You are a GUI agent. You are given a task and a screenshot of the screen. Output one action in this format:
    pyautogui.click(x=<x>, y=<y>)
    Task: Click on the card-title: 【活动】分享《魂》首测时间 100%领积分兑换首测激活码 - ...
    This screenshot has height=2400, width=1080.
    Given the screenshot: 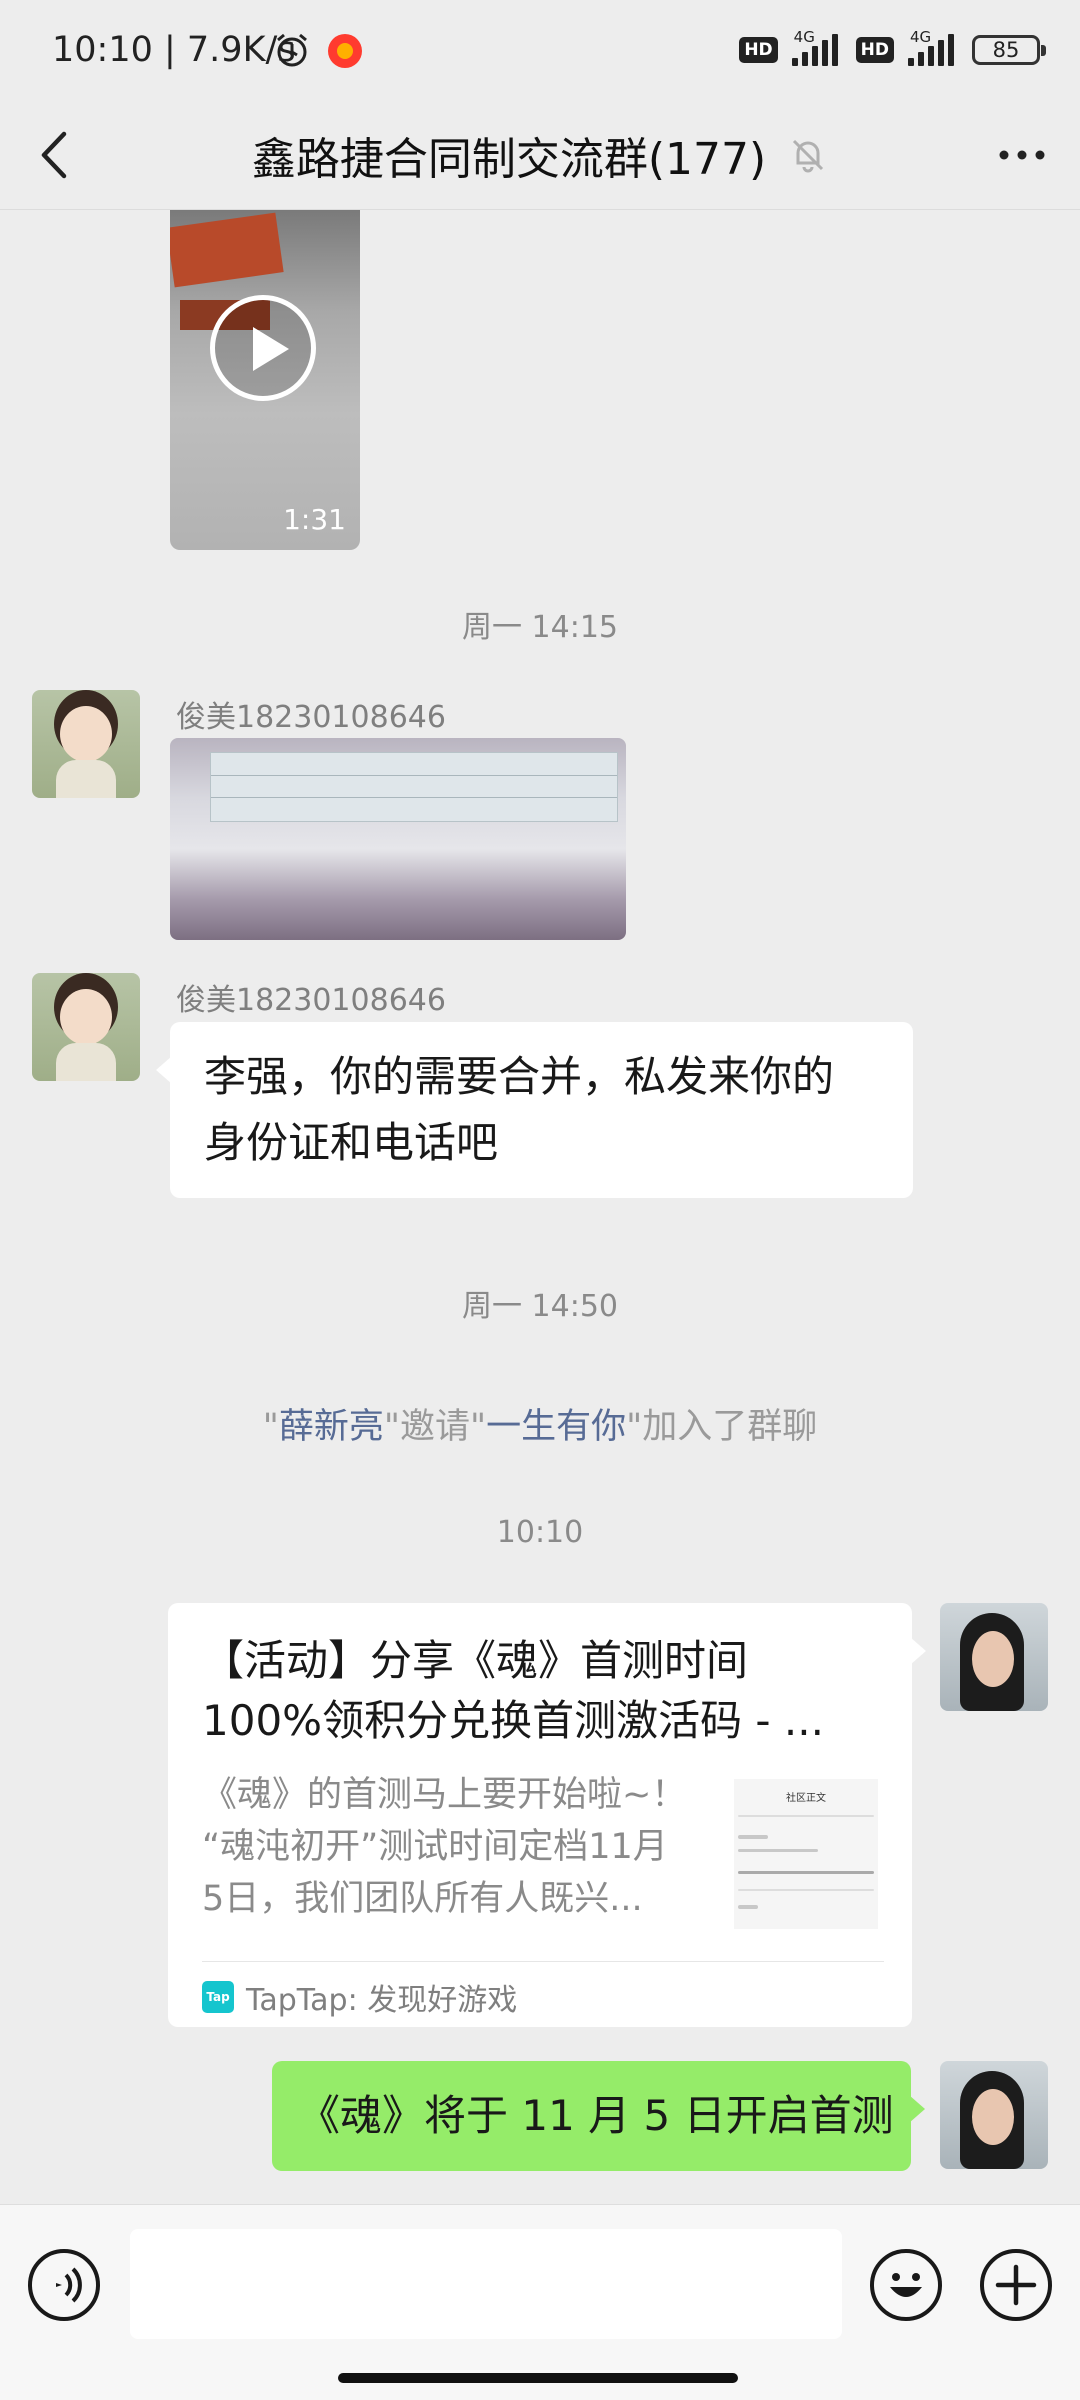 What is the action you would take?
    pyautogui.click(x=513, y=1690)
    